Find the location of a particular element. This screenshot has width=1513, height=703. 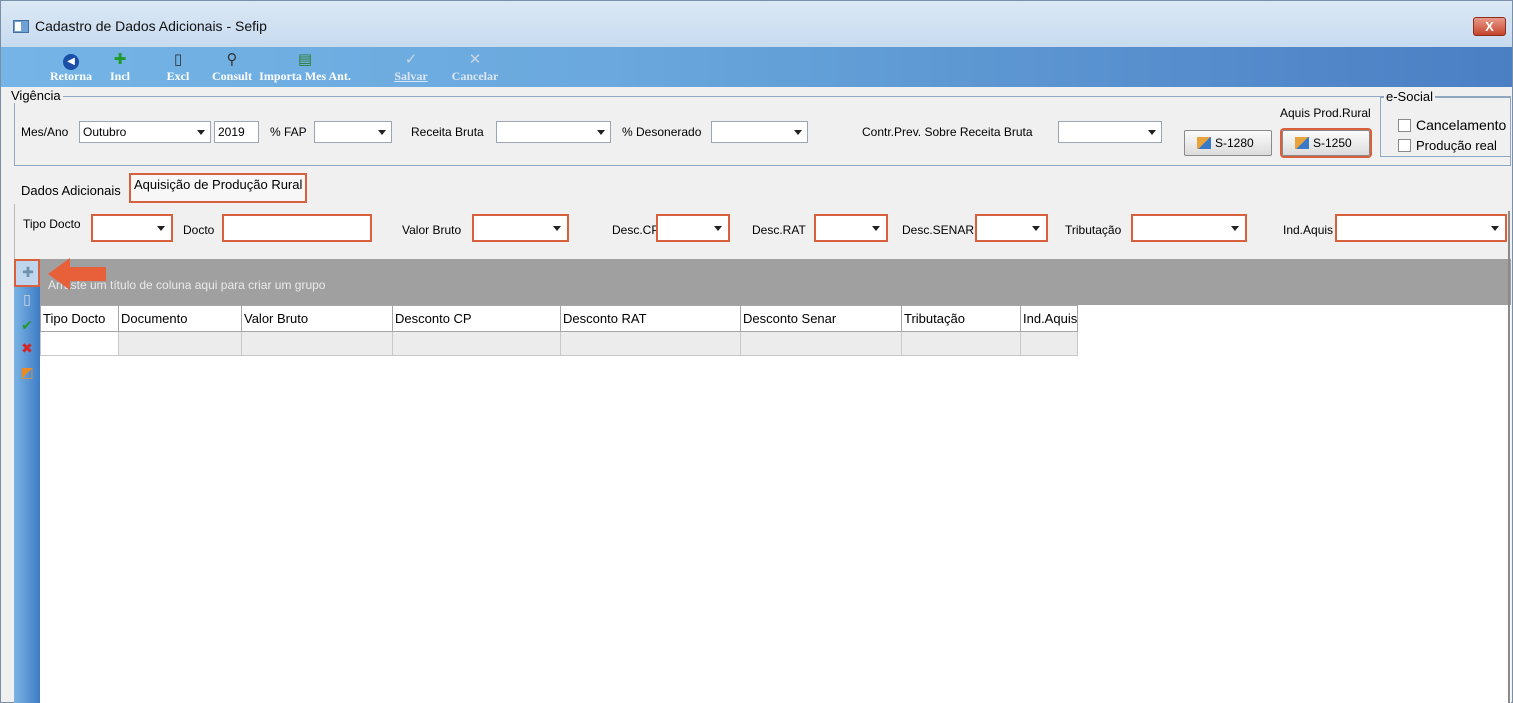

grid-navigator: ✚ ▯ ✔ ✖ ◩ is located at coordinates (27, 481).